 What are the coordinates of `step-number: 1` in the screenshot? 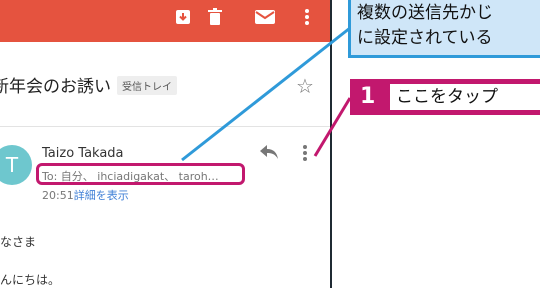 It's located at (368, 96).